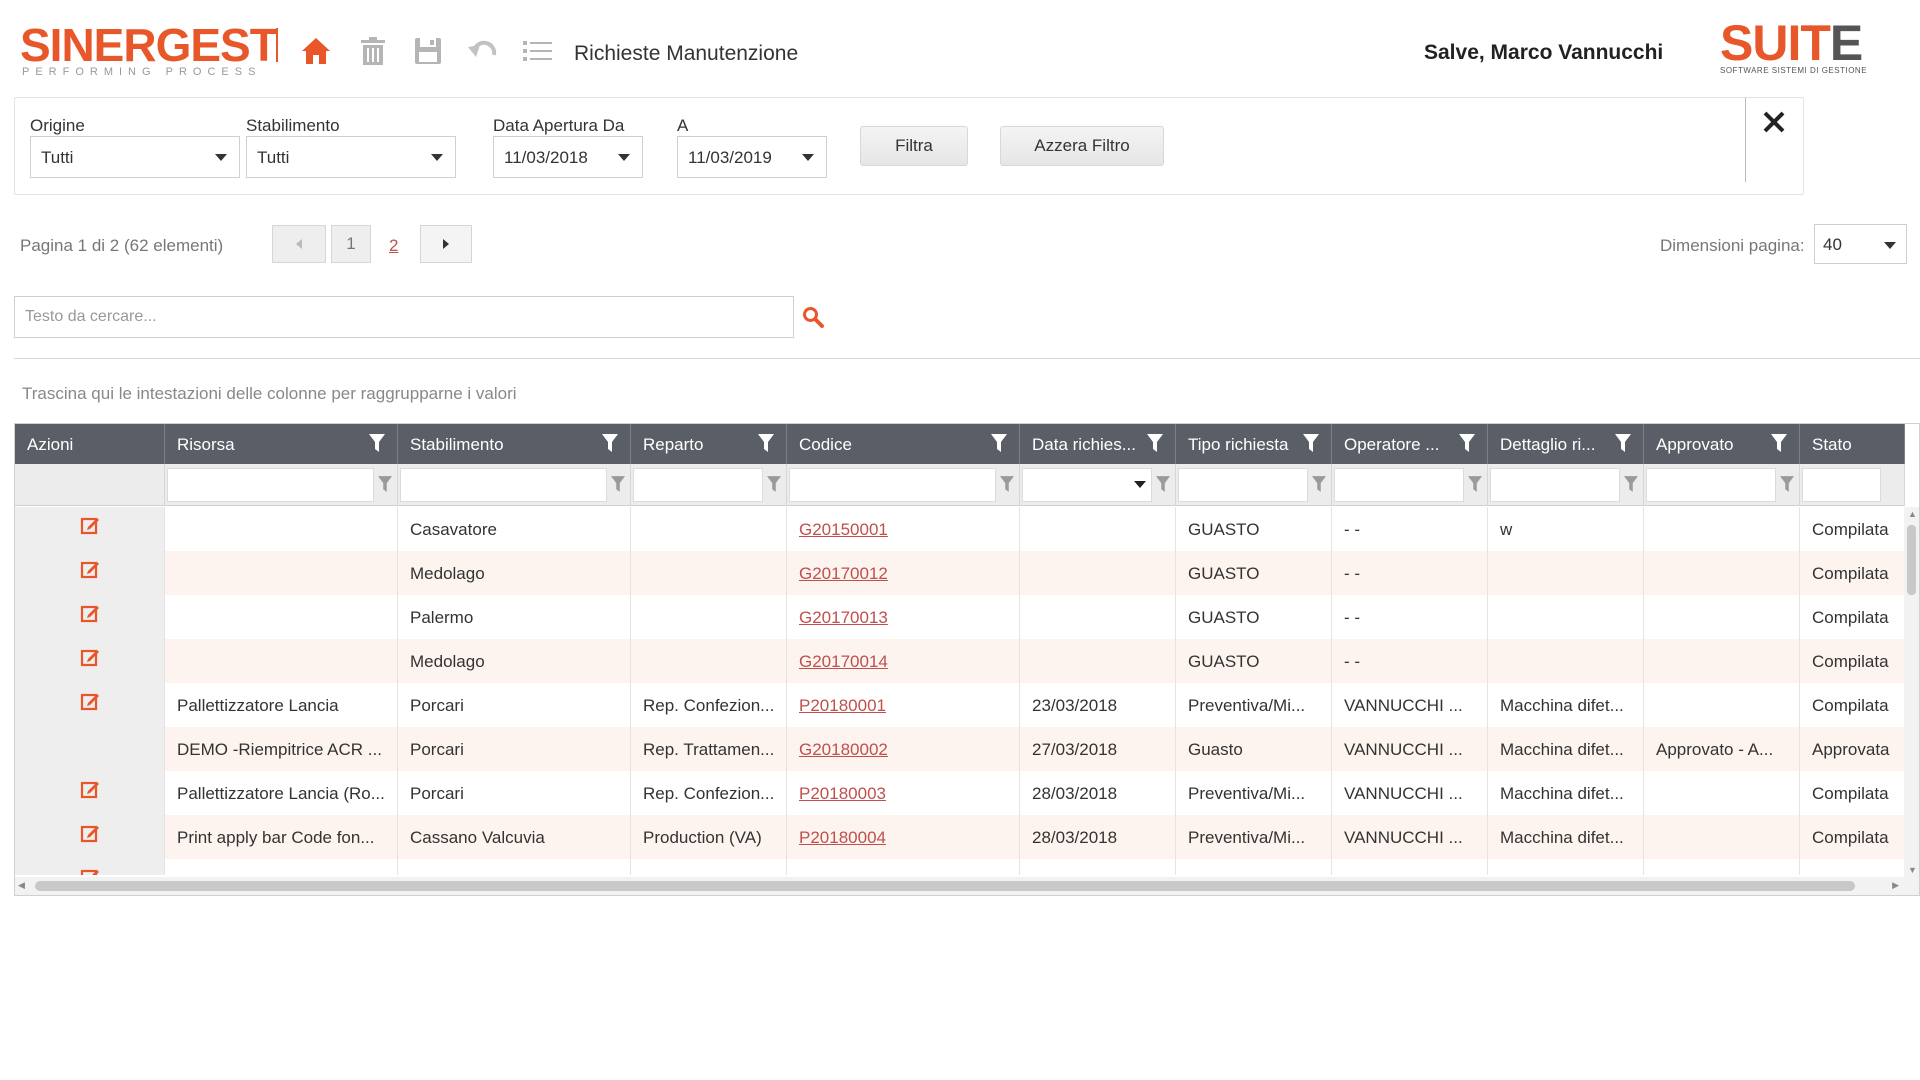 This screenshot has width=1920, height=1080. What do you see at coordinates (709, 444) in the screenshot?
I see `column-header-3: Reparto` at bounding box center [709, 444].